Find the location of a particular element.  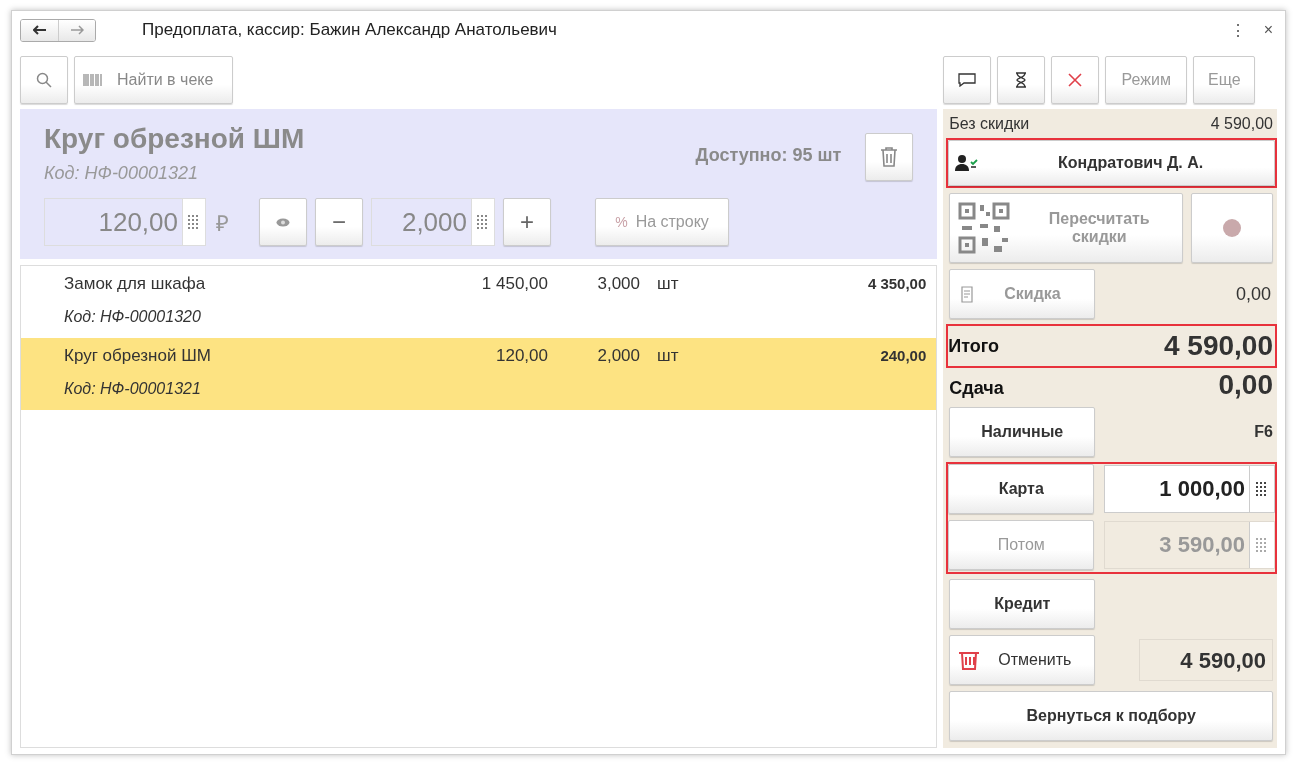

item-name: Замок для шкафа is located at coordinates (135, 284).